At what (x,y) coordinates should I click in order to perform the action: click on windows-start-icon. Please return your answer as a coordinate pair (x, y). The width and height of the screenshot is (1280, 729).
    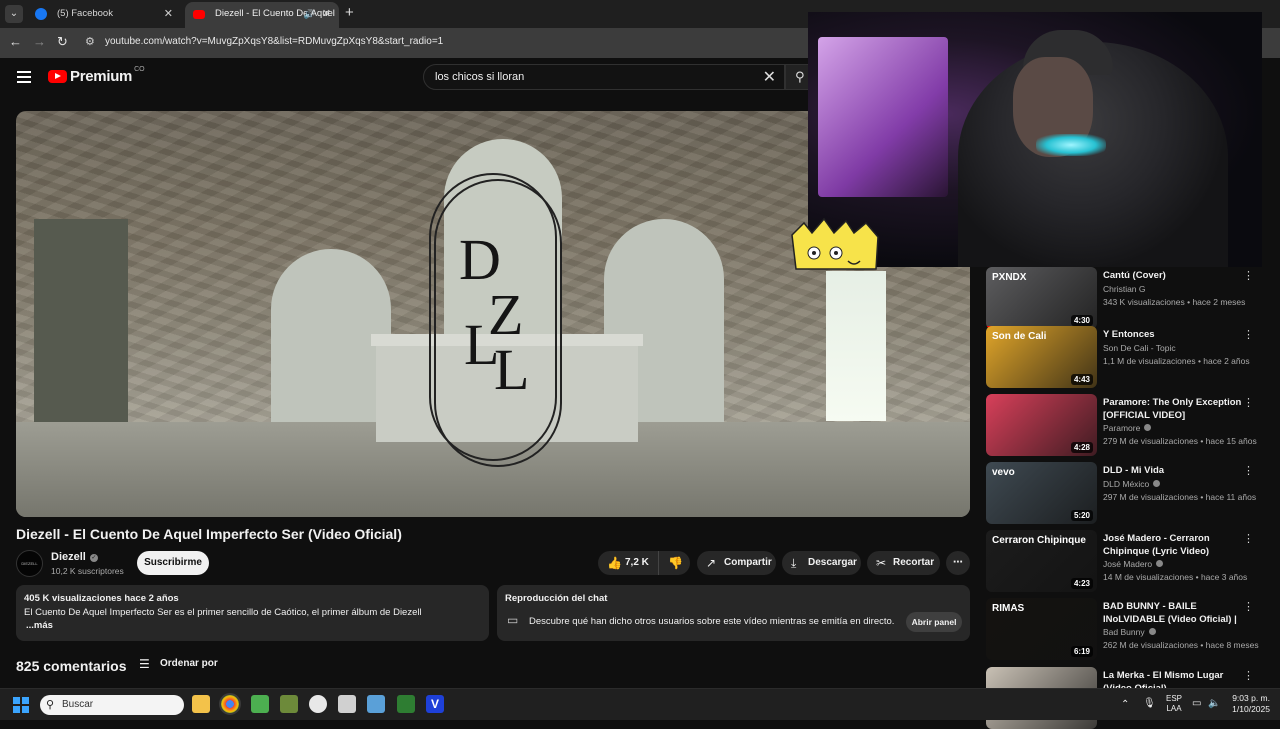
    Looking at the image, I should click on (21, 705).